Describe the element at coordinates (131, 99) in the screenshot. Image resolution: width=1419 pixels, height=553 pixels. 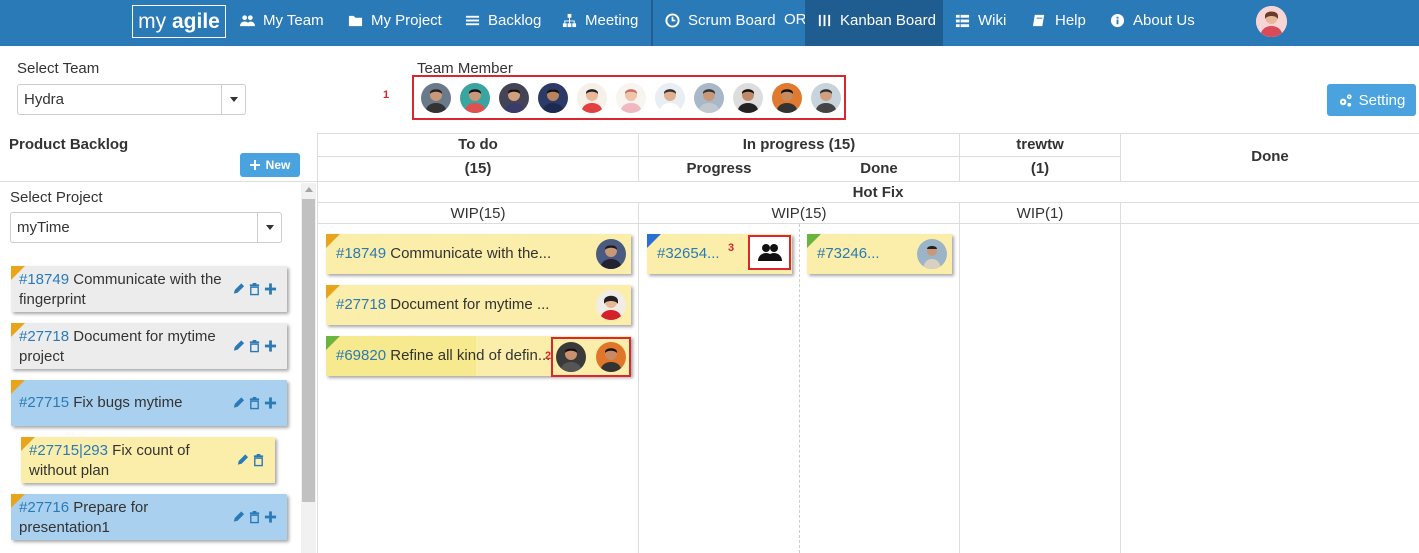
I see `team-select: Hydra` at that location.